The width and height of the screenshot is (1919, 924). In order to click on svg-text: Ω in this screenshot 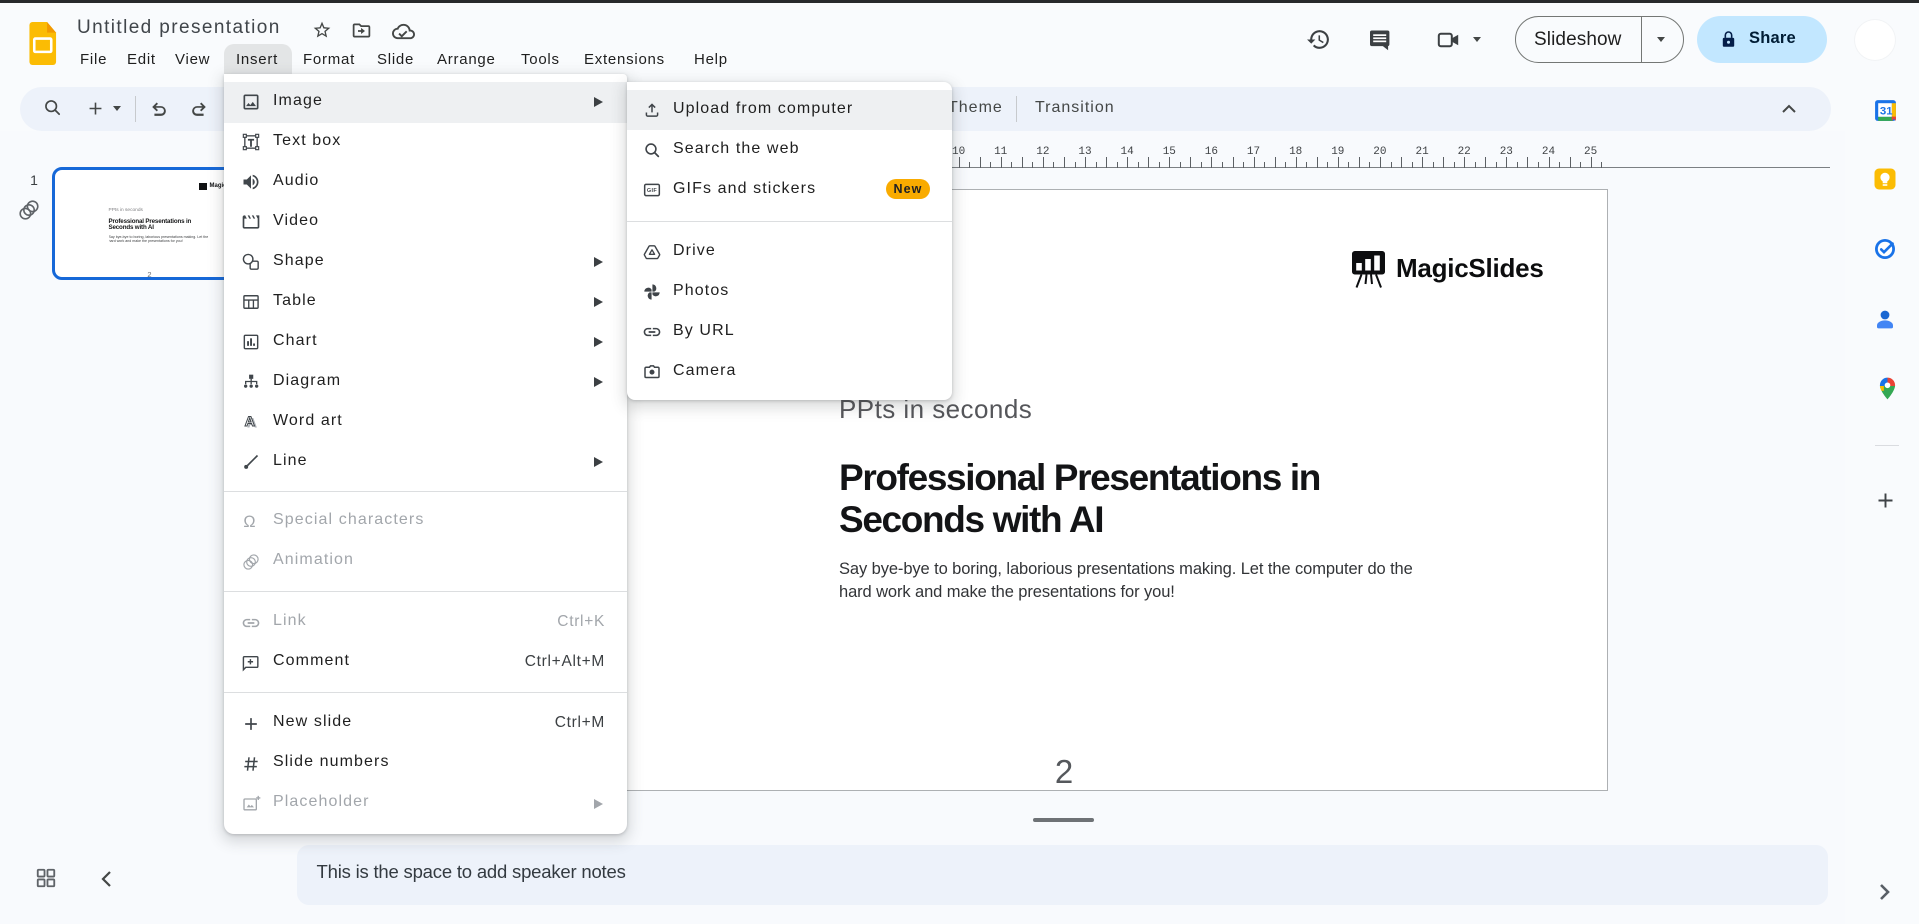, I will do `click(249, 522)`.